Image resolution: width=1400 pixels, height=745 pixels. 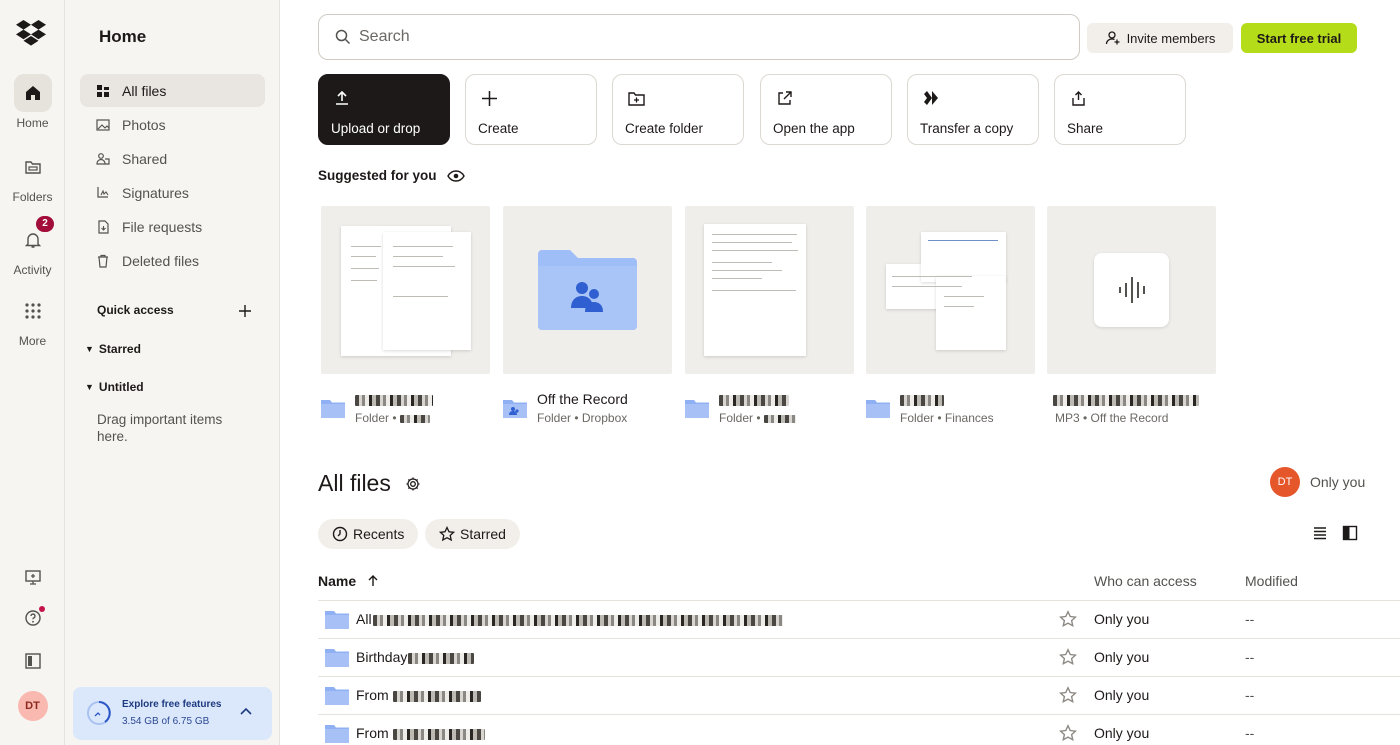 What do you see at coordinates (659, 37) in the screenshot?
I see `search-input` at bounding box center [659, 37].